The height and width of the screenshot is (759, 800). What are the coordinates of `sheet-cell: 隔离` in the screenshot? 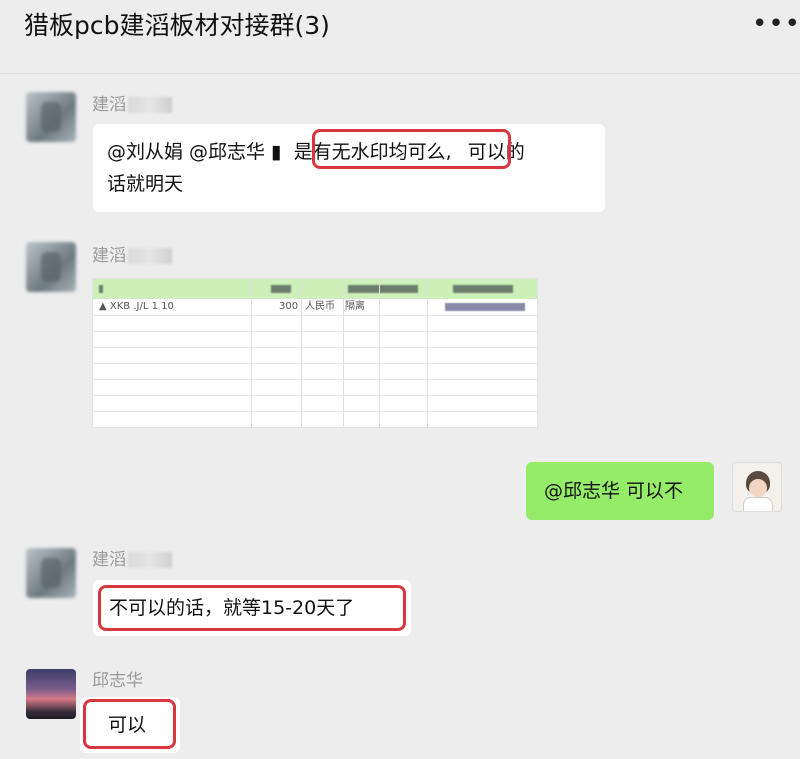 It's located at (355, 306).